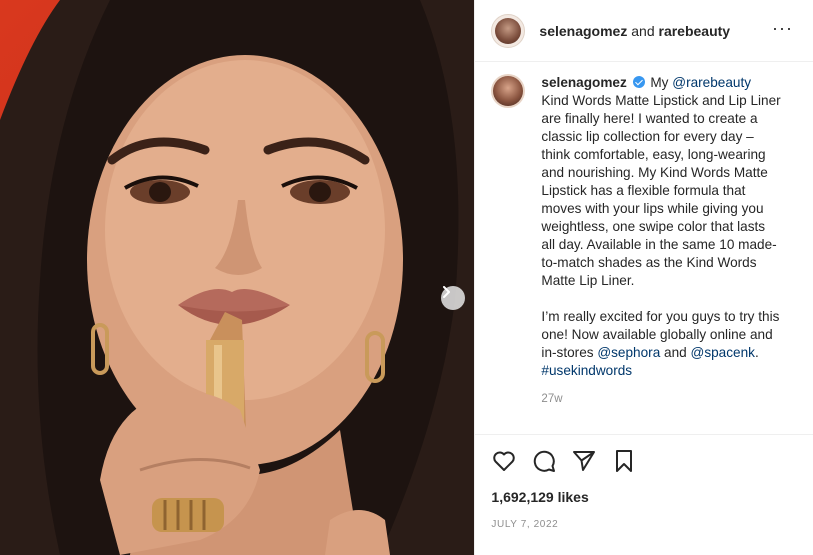 The image size is (813, 555). Describe the element at coordinates (675, 352) in the screenshot. I see `caption-and: and` at that location.